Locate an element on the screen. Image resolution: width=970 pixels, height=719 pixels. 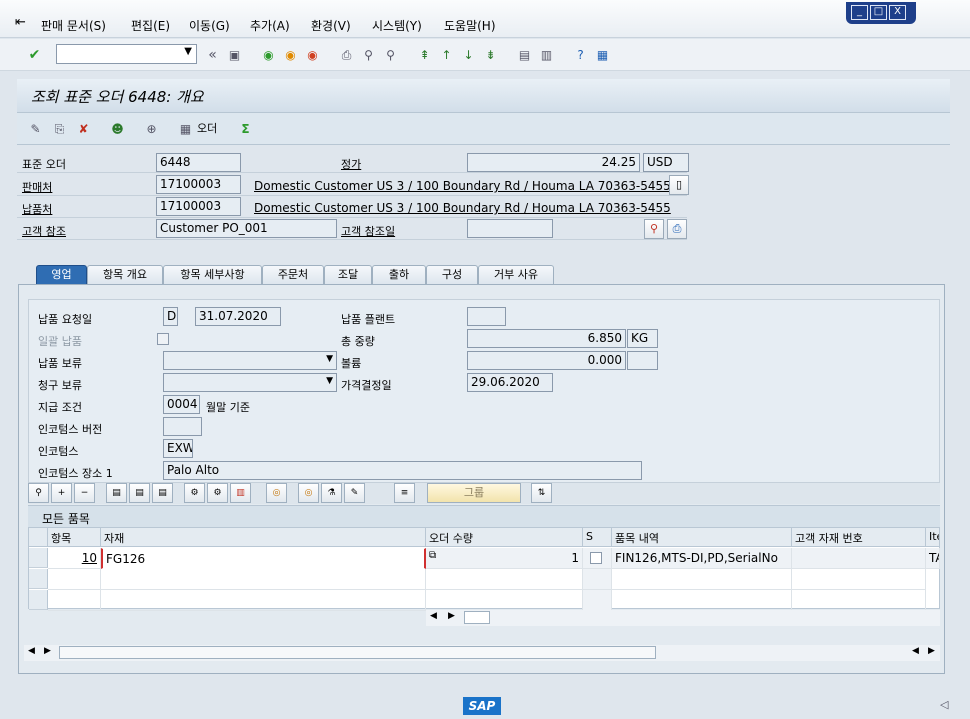
previous-page-icon: ↑ is located at coordinates (446, 55).